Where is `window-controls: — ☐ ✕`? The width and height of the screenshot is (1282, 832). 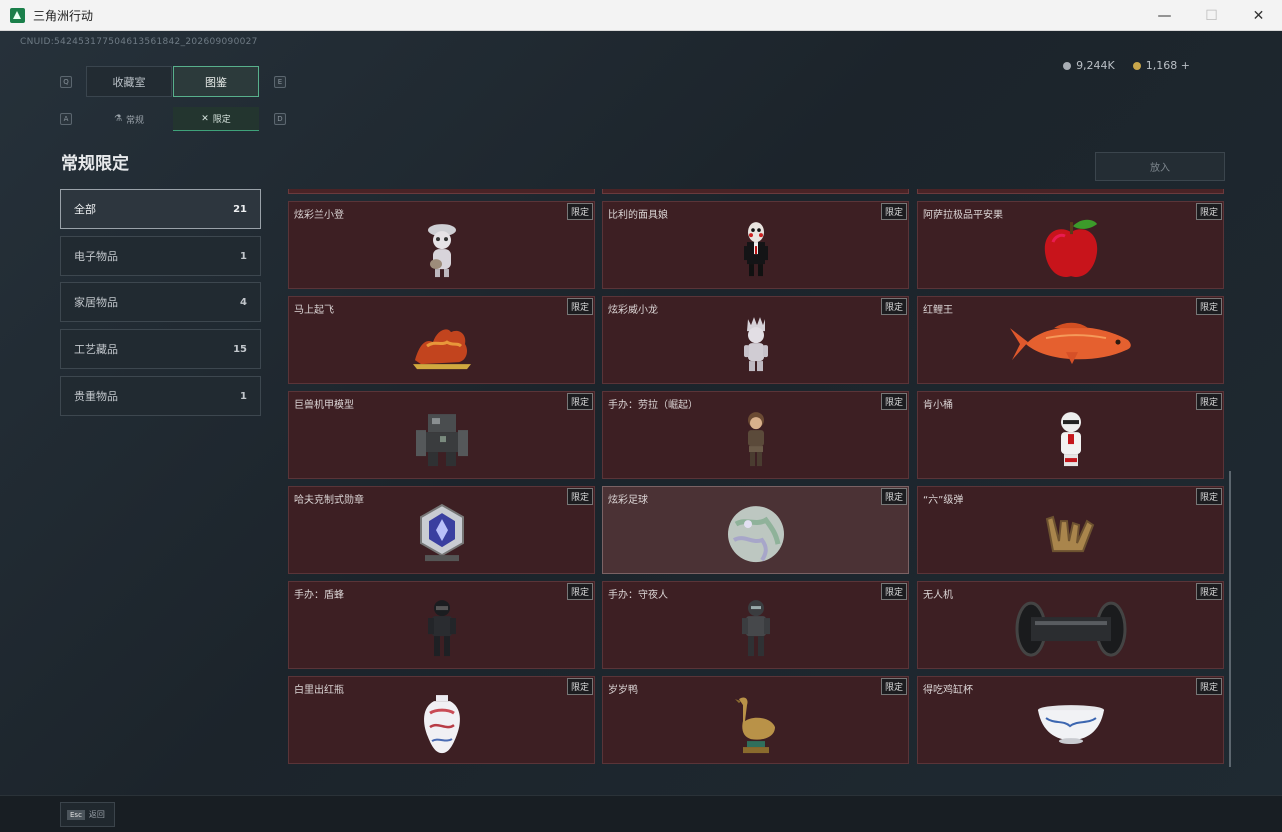 window-controls: — ☐ ✕ is located at coordinates (1211, 15).